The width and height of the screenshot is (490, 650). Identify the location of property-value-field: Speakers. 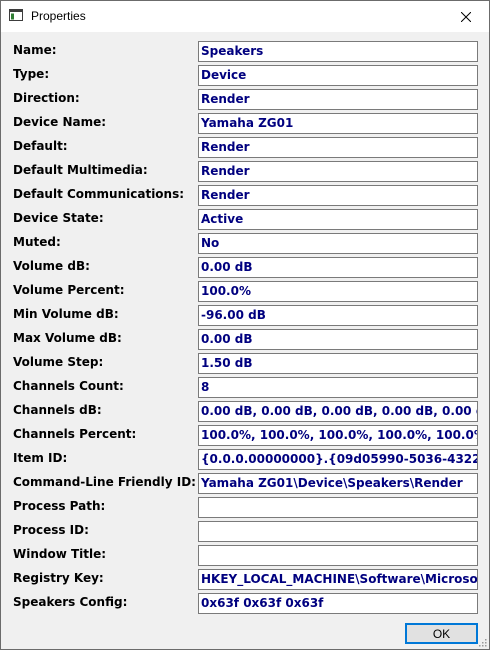
(338, 51).